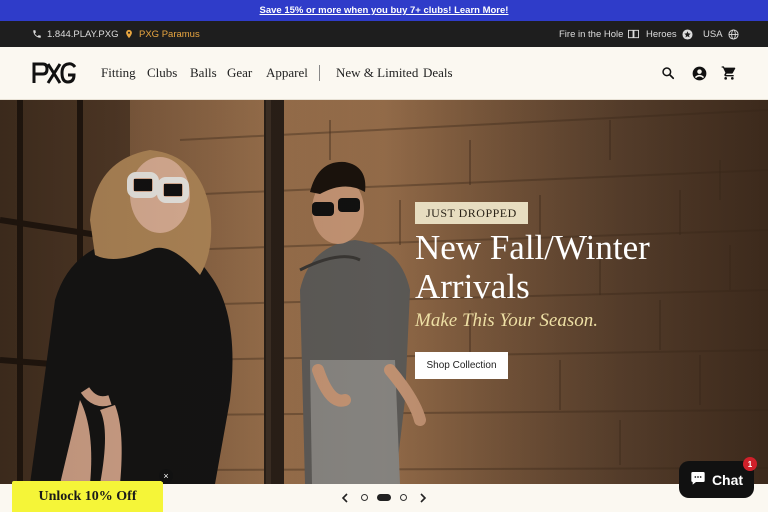 The image size is (768, 512). I want to click on star-badge-icon, so click(687, 34).